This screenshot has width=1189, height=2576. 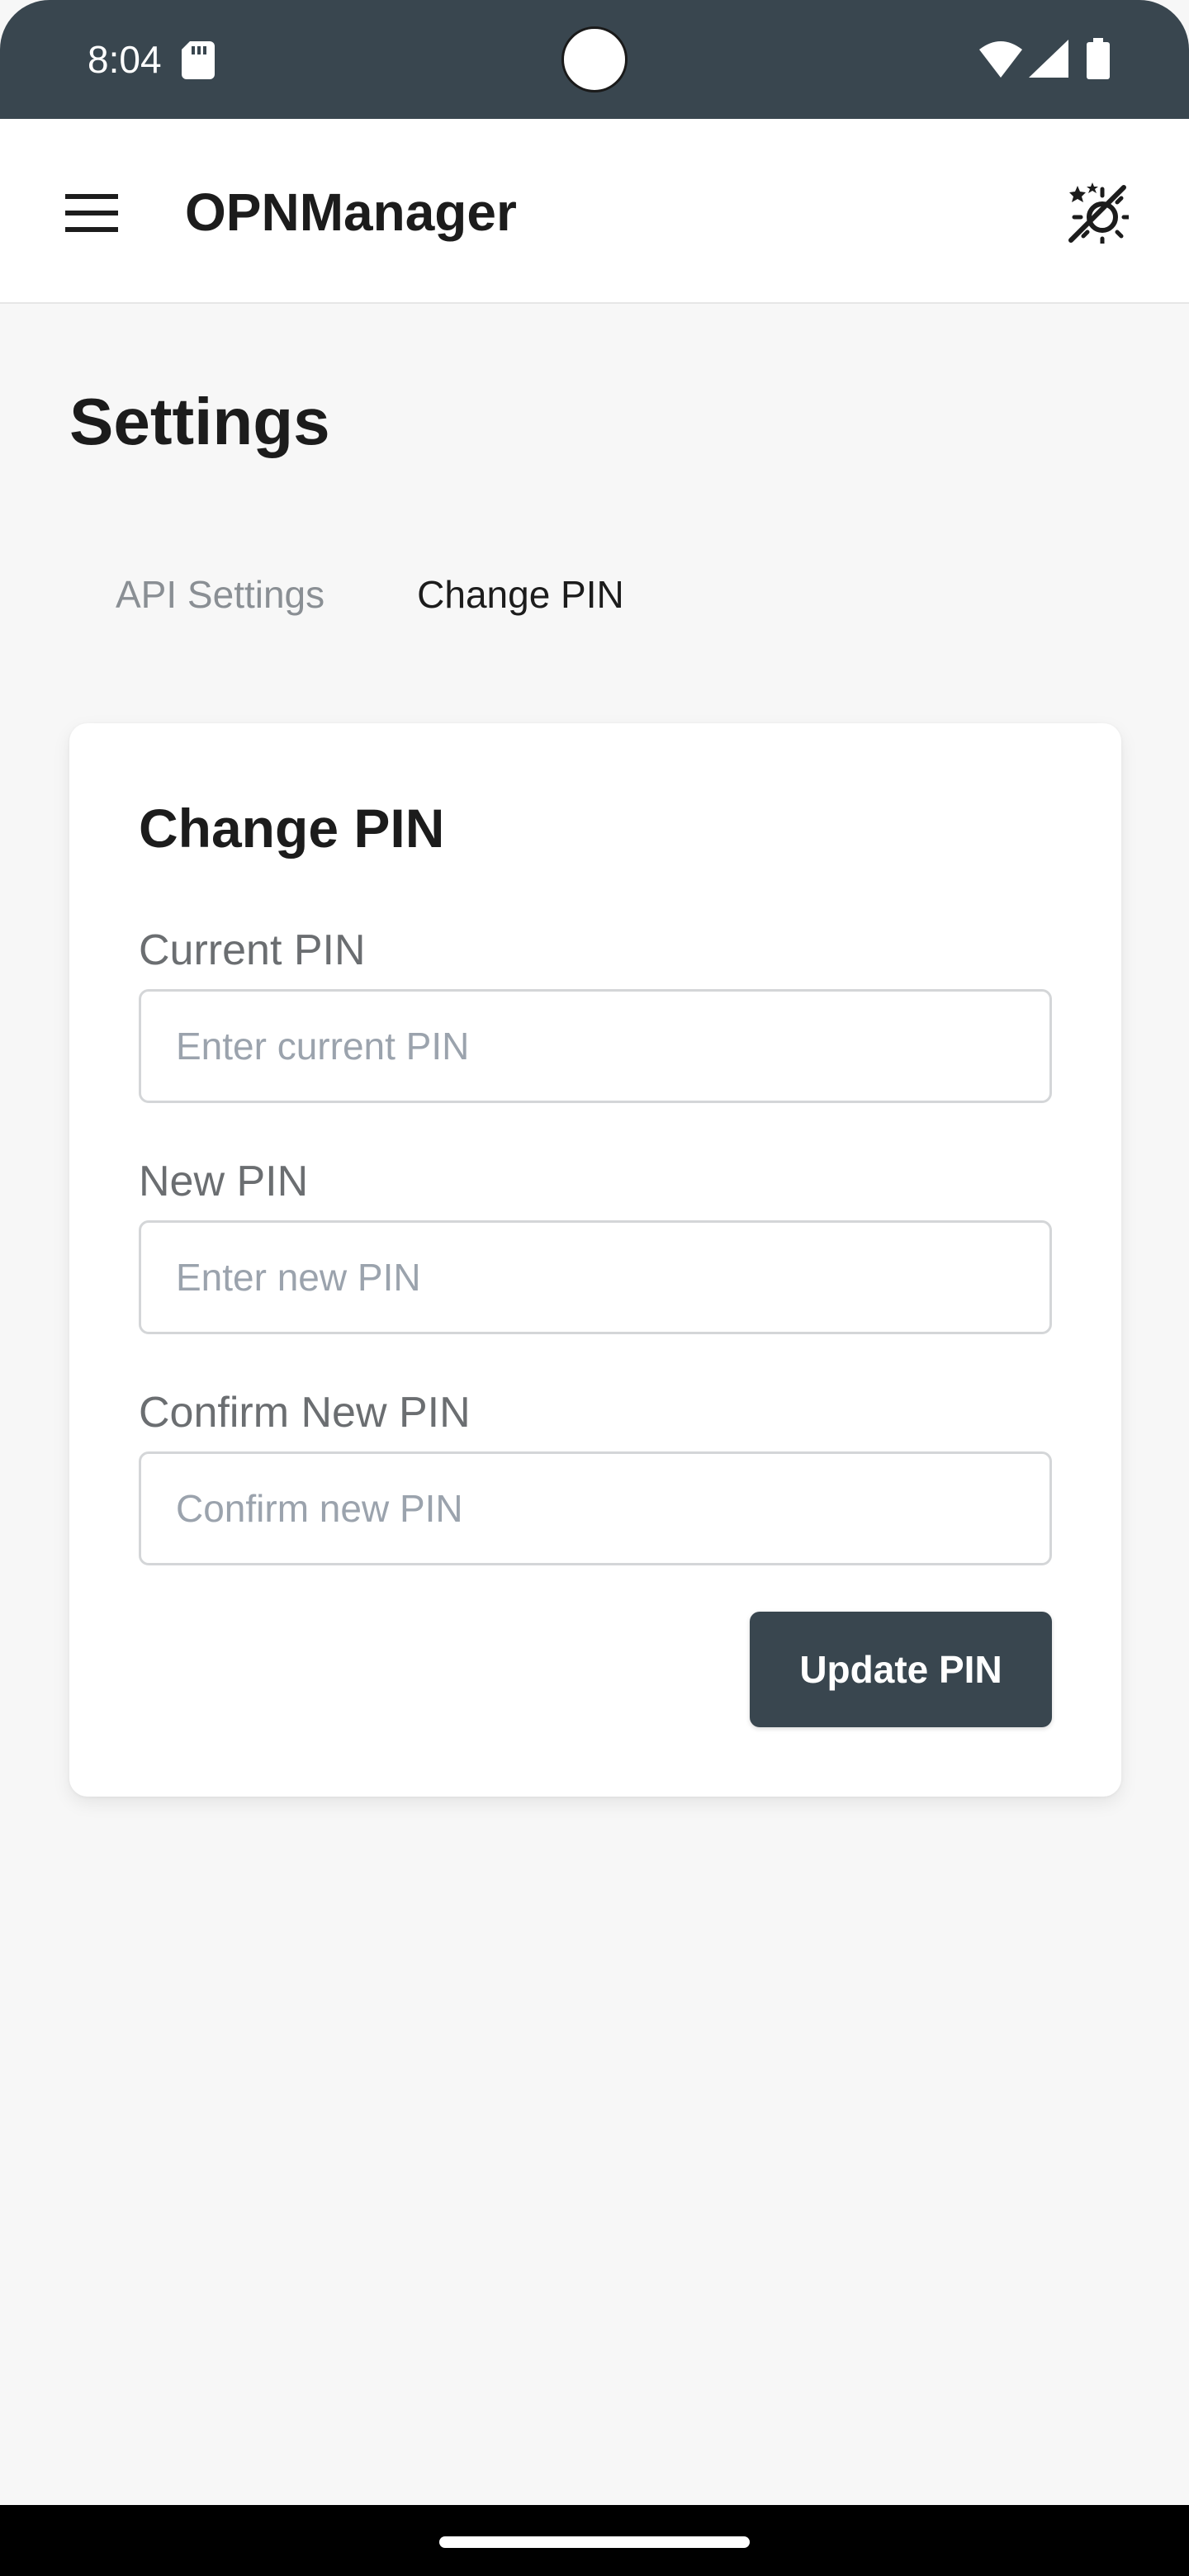 I want to click on status-time: 8:04, so click(x=125, y=59).